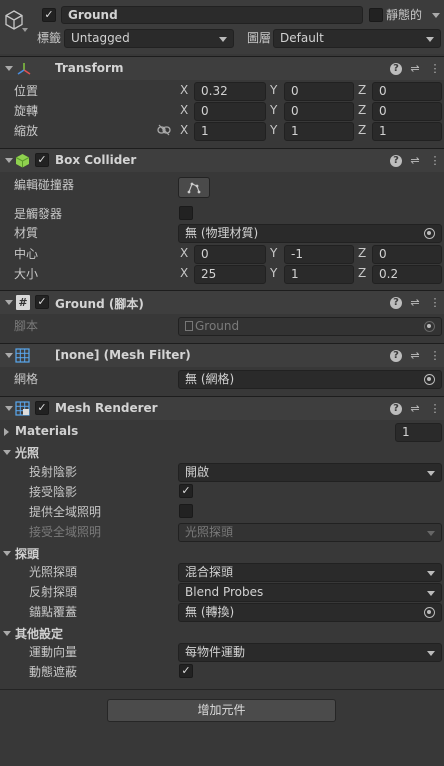 This screenshot has width=444, height=766. Describe the element at coordinates (319, 111) in the screenshot. I see `rotation-y-field: 0` at that location.